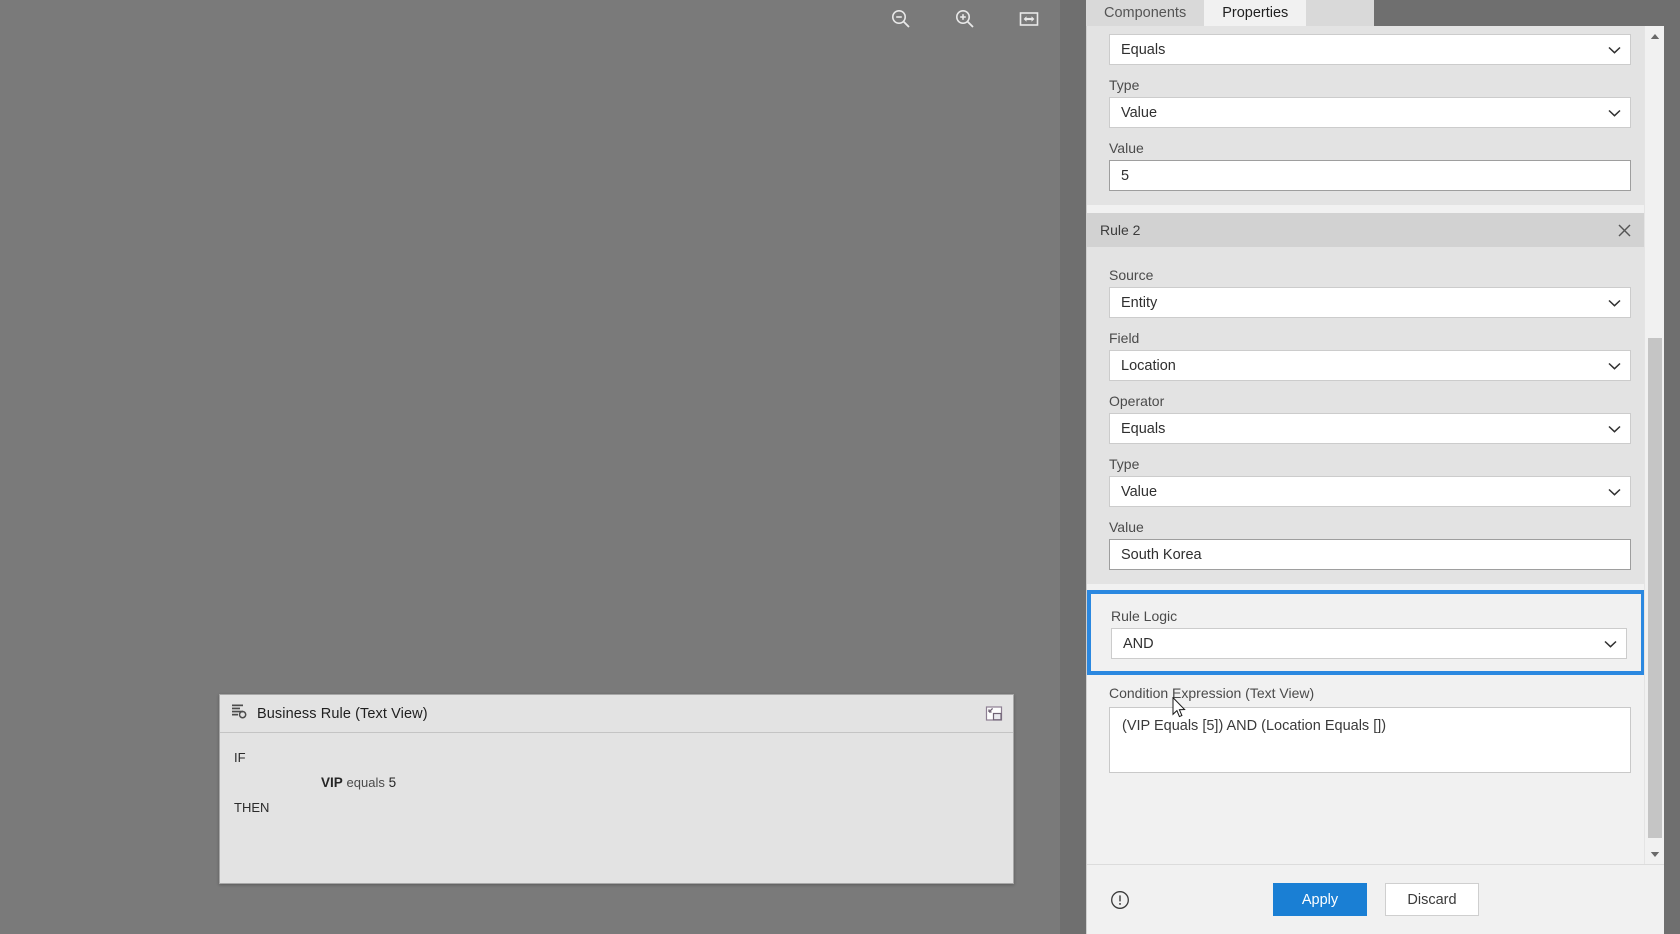  Describe the element at coordinates (1161, 554) in the screenshot. I see `rule2-value-text: South Korea` at that location.